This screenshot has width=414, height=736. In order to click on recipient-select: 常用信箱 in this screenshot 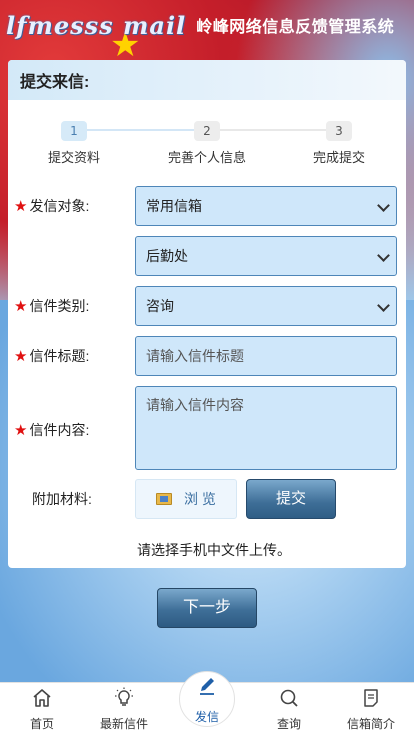, I will do `click(266, 206)`.